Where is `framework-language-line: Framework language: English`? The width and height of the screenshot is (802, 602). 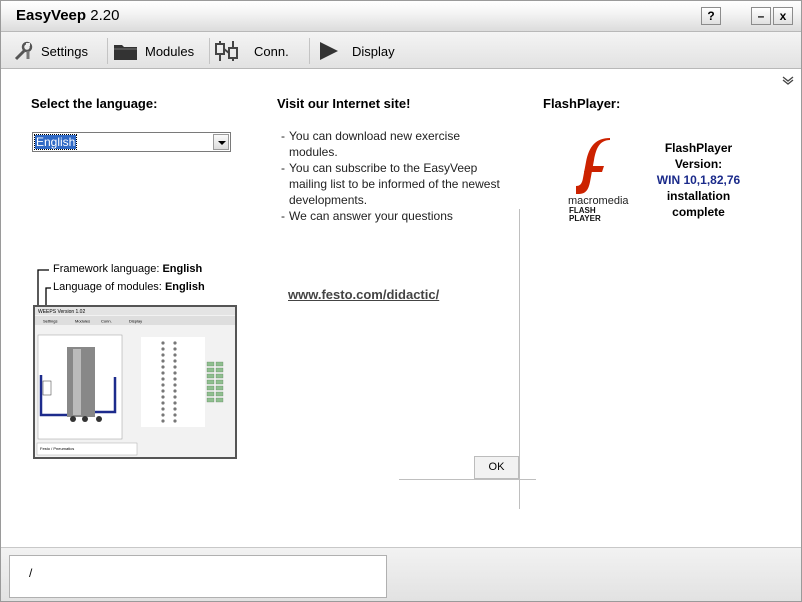 framework-language-line: Framework language: English is located at coordinates (127, 269).